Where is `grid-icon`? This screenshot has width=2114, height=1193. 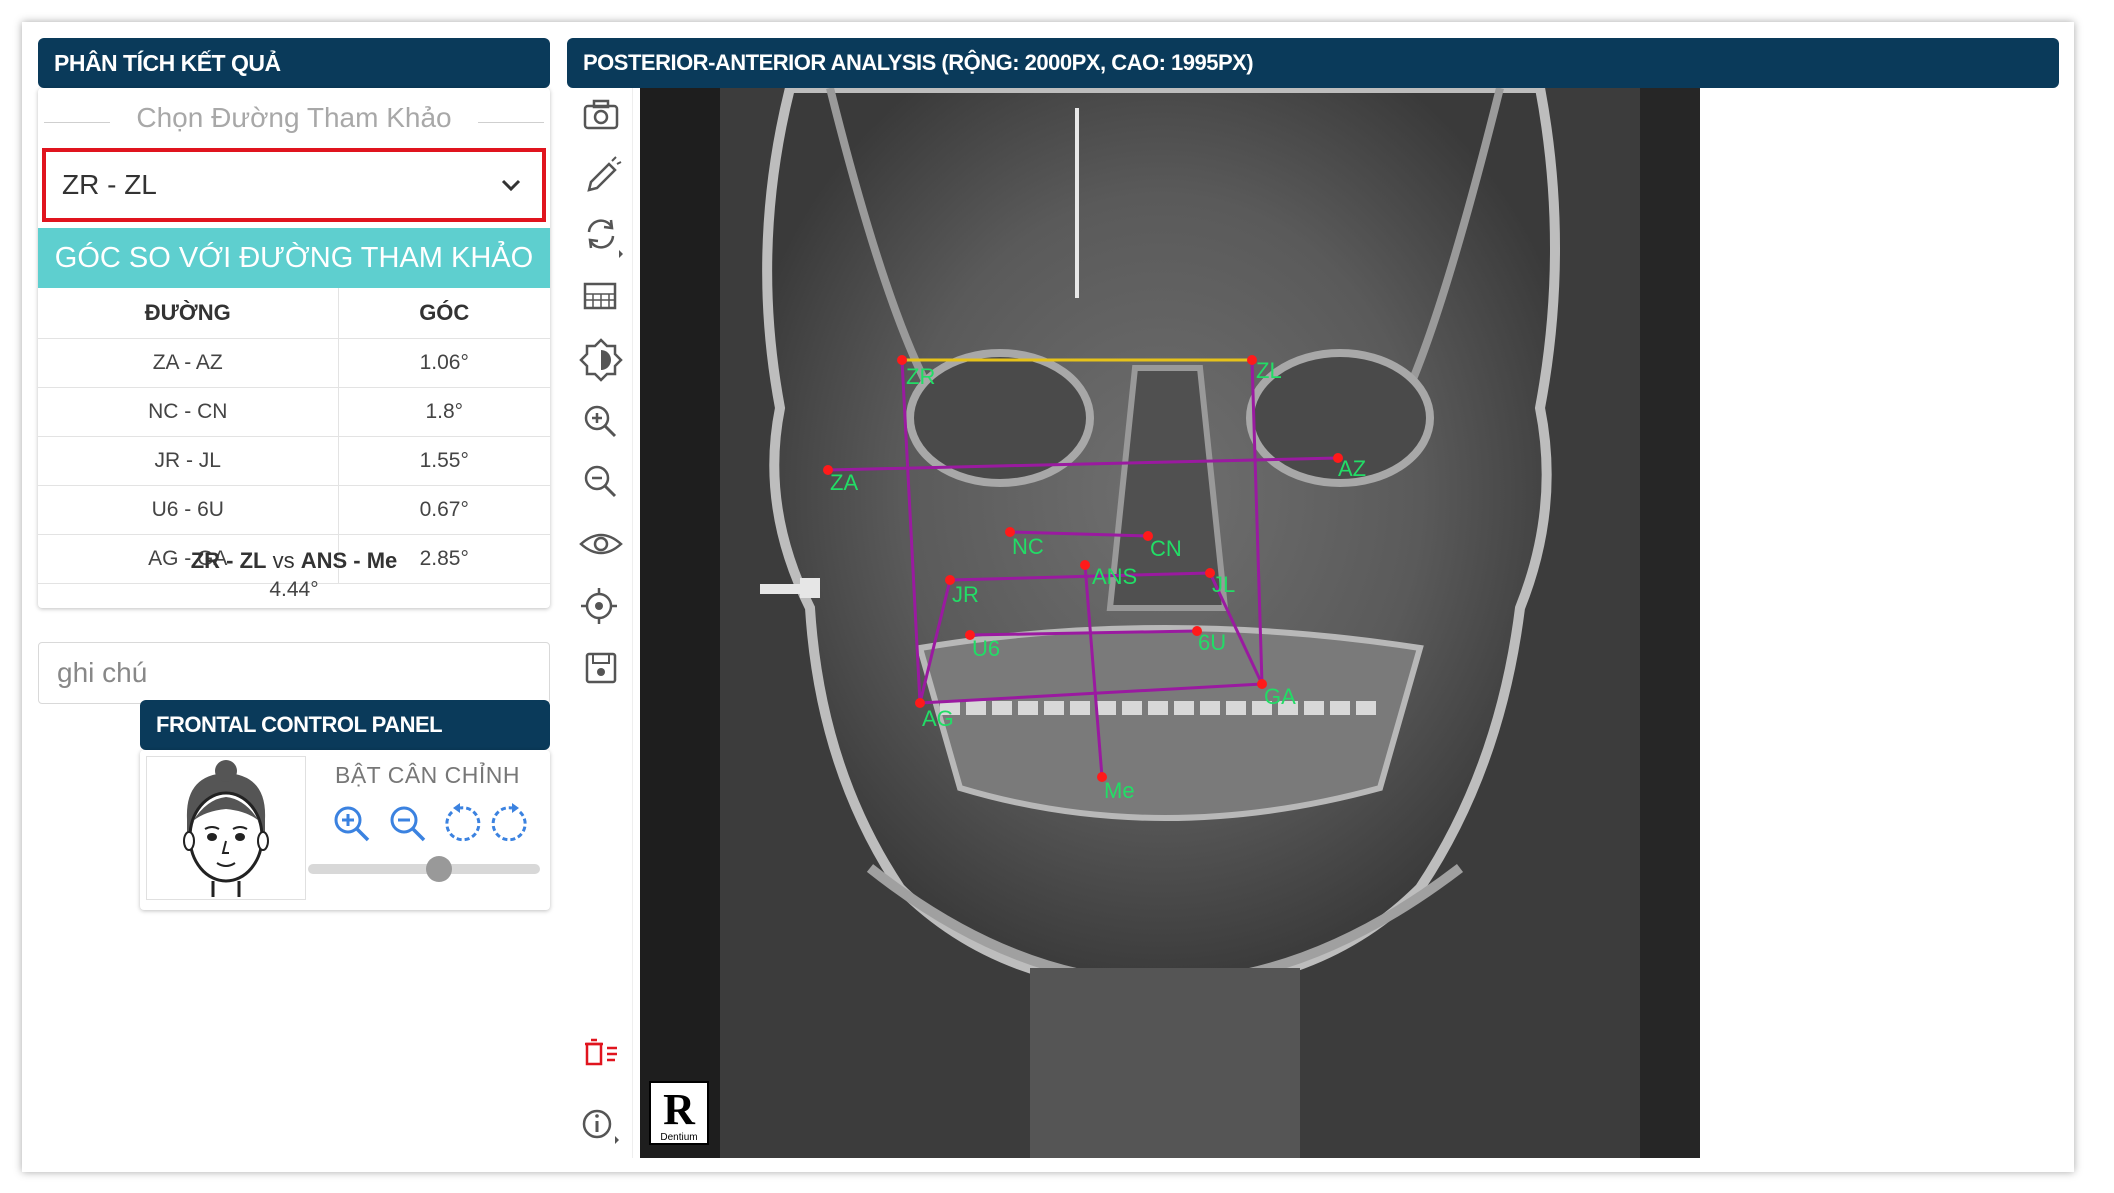 grid-icon is located at coordinates (601, 296).